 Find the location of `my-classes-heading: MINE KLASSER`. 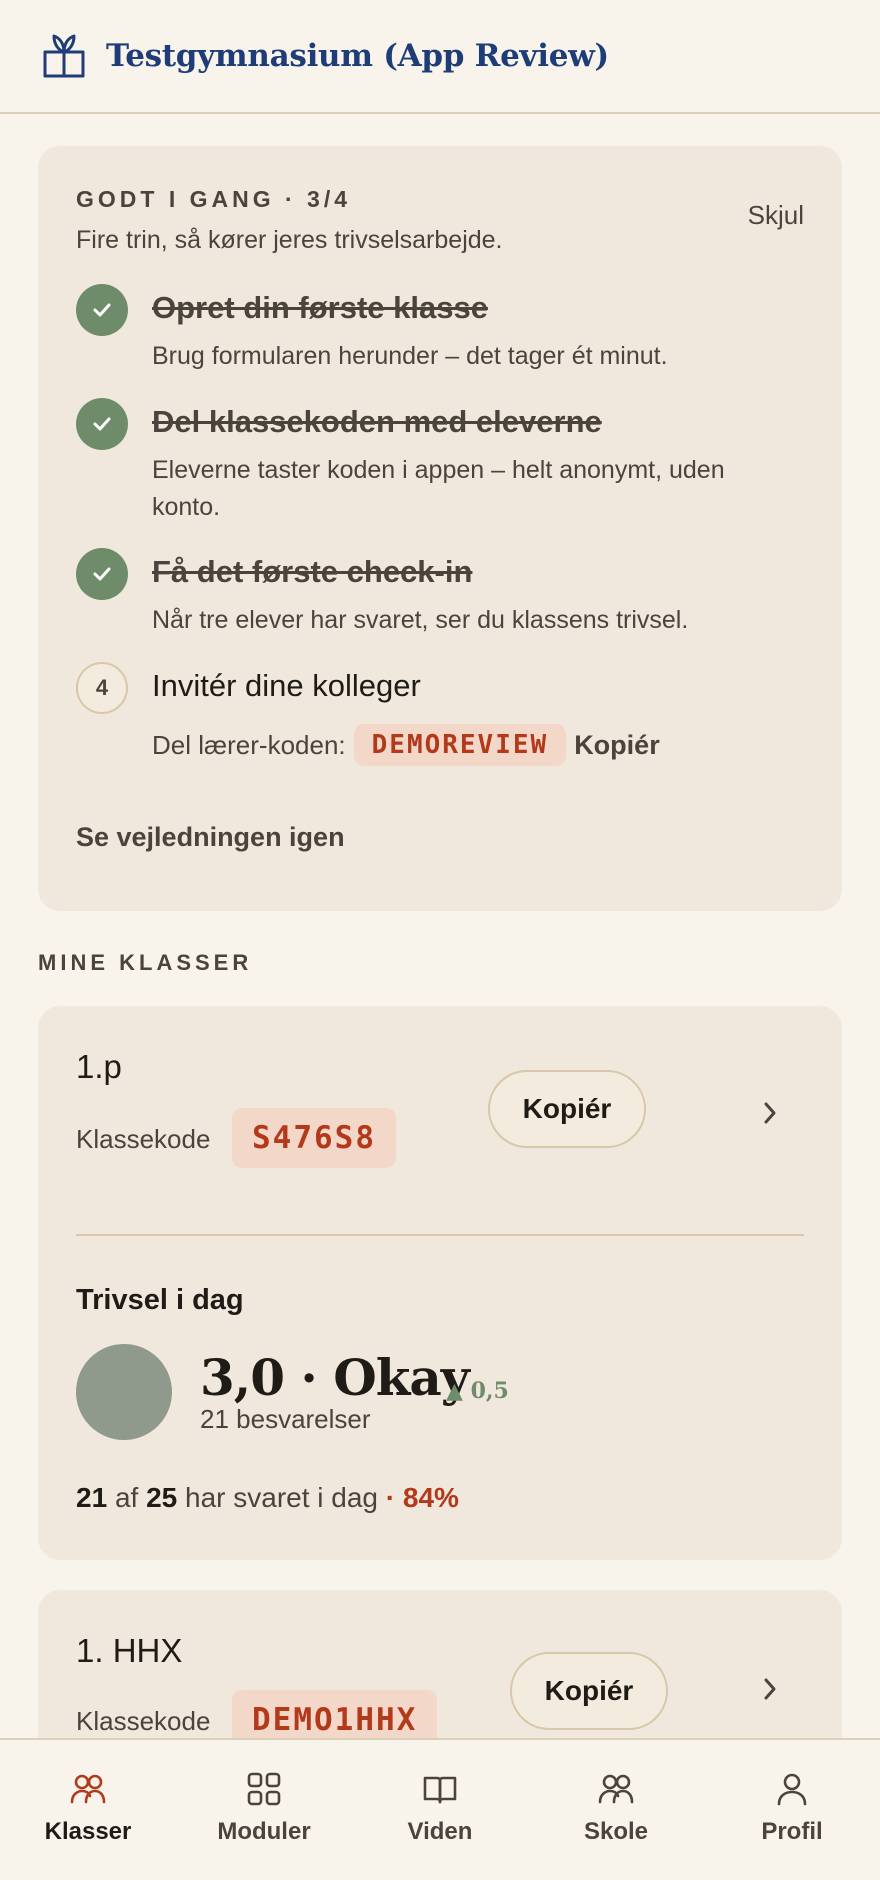

my-classes-heading: MINE KLASSER is located at coordinates (145, 962).